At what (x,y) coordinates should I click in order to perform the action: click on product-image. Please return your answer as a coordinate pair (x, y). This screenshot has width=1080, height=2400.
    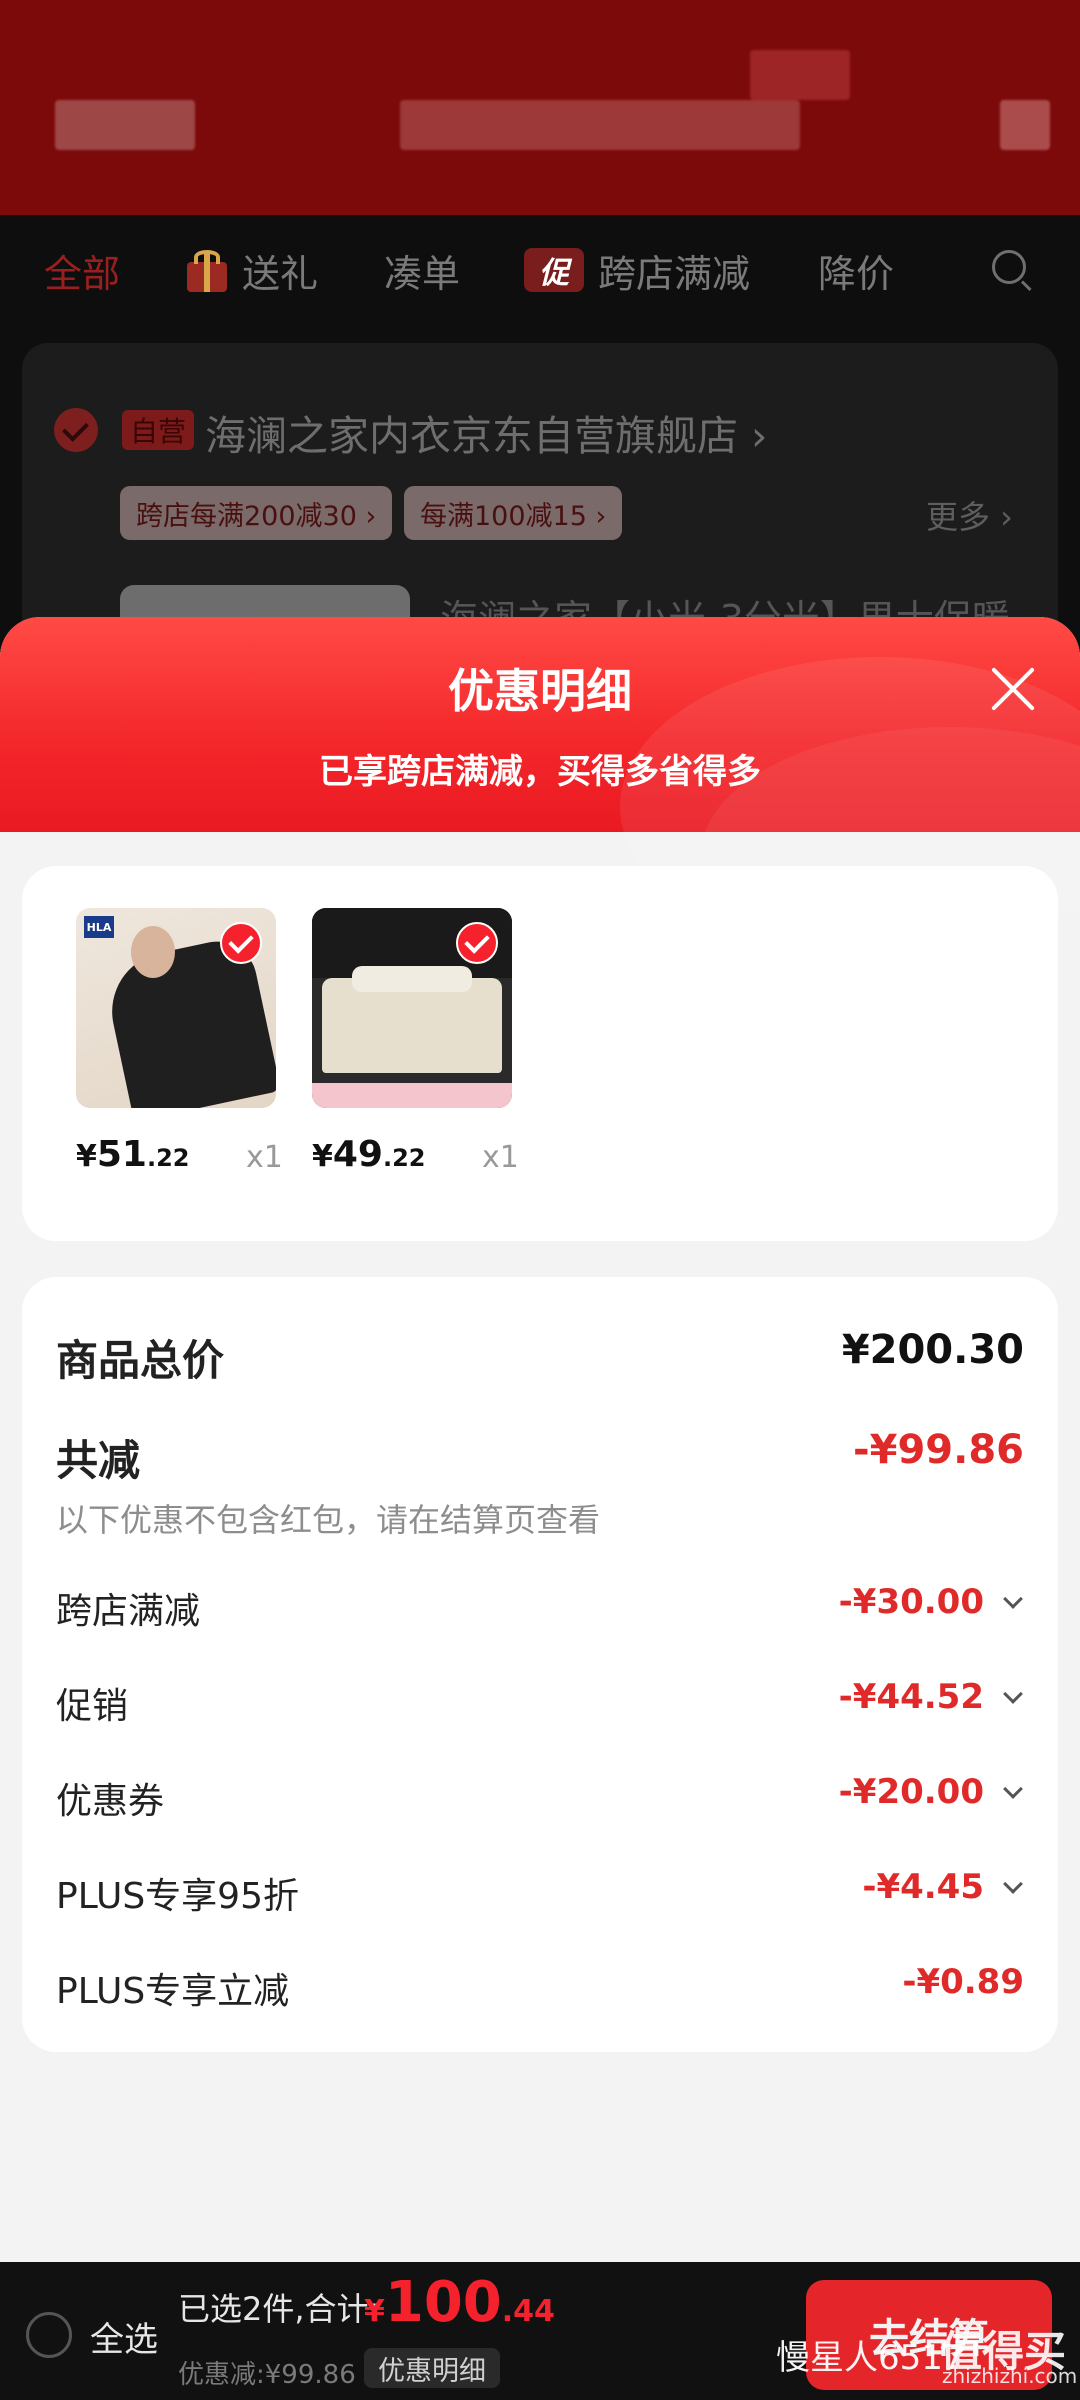
    Looking at the image, I should click on (412, 1008).